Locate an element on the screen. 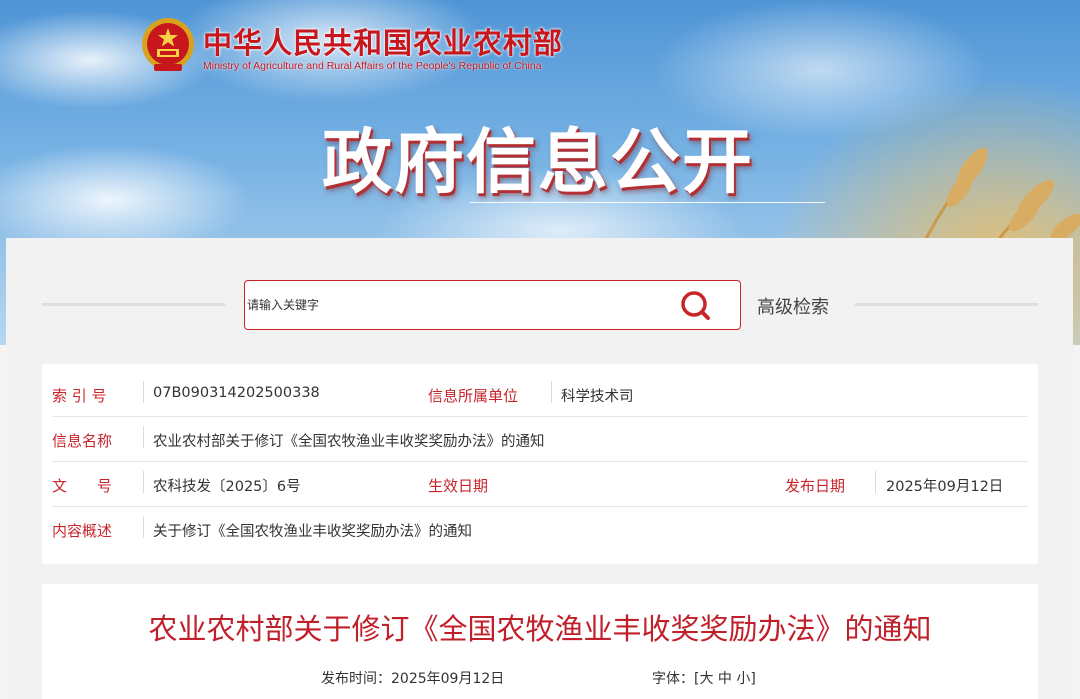  meta-row-name: 信息名称 农业农村部关于修订《全国农牧渔业丰收奖奖励办法》的通知 is located at coordinates (540, 439).